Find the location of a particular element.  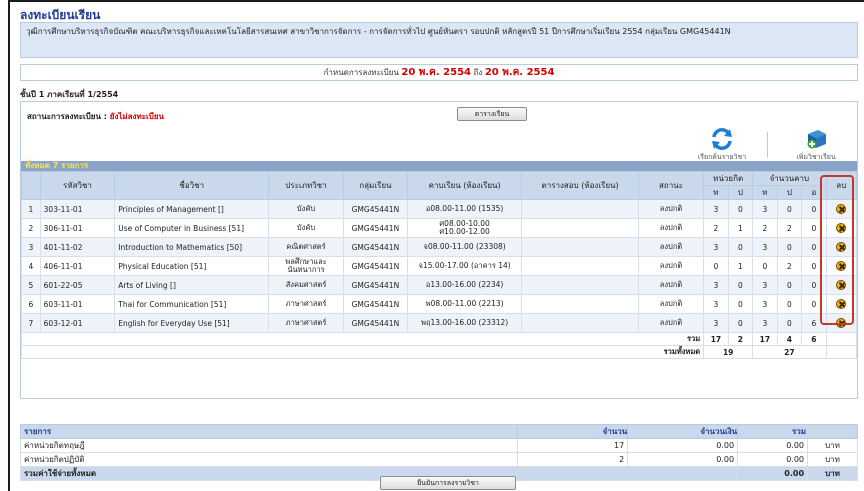

row-no: 7 is located at coordinates (31, 323).